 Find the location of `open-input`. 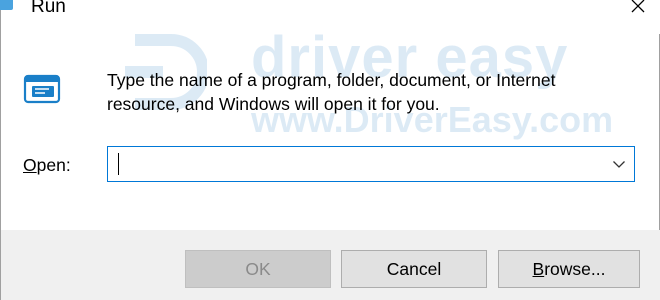

open-input is located at coordinates (357, 164).